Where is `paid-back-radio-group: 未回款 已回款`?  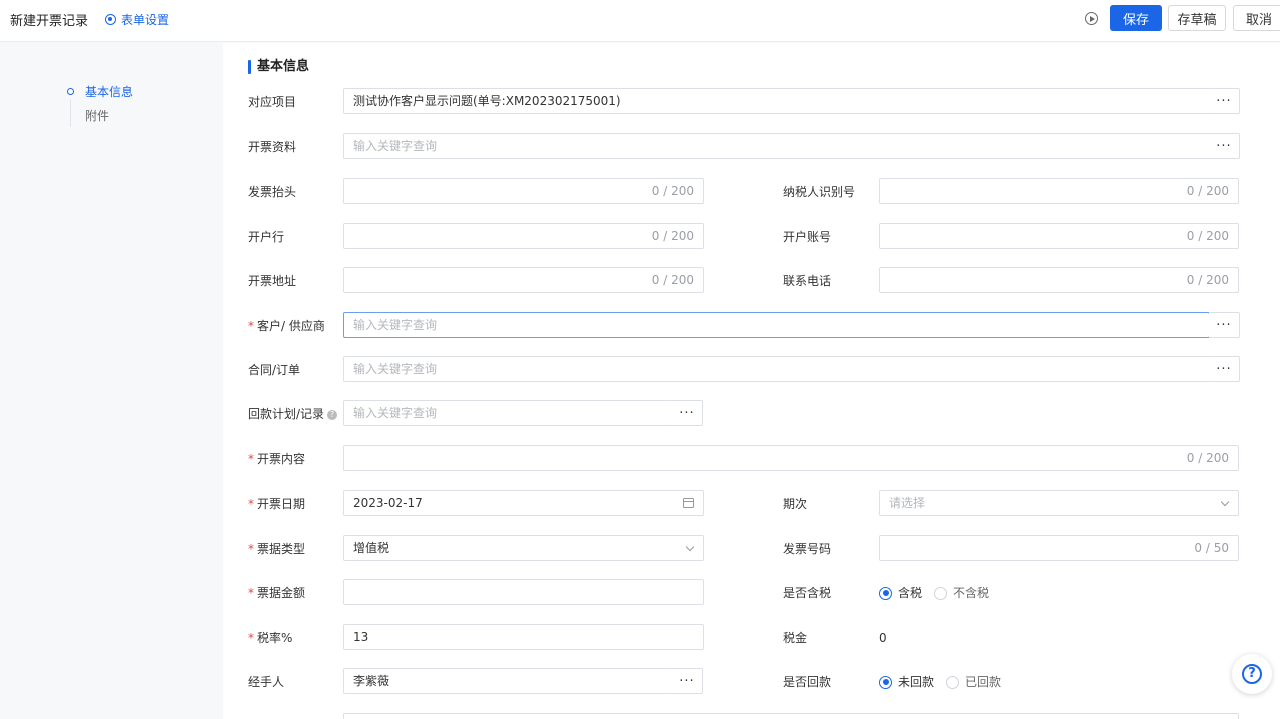
paid-back-radio-group: 未回款 已回款 is located at coordinates (946, 682).